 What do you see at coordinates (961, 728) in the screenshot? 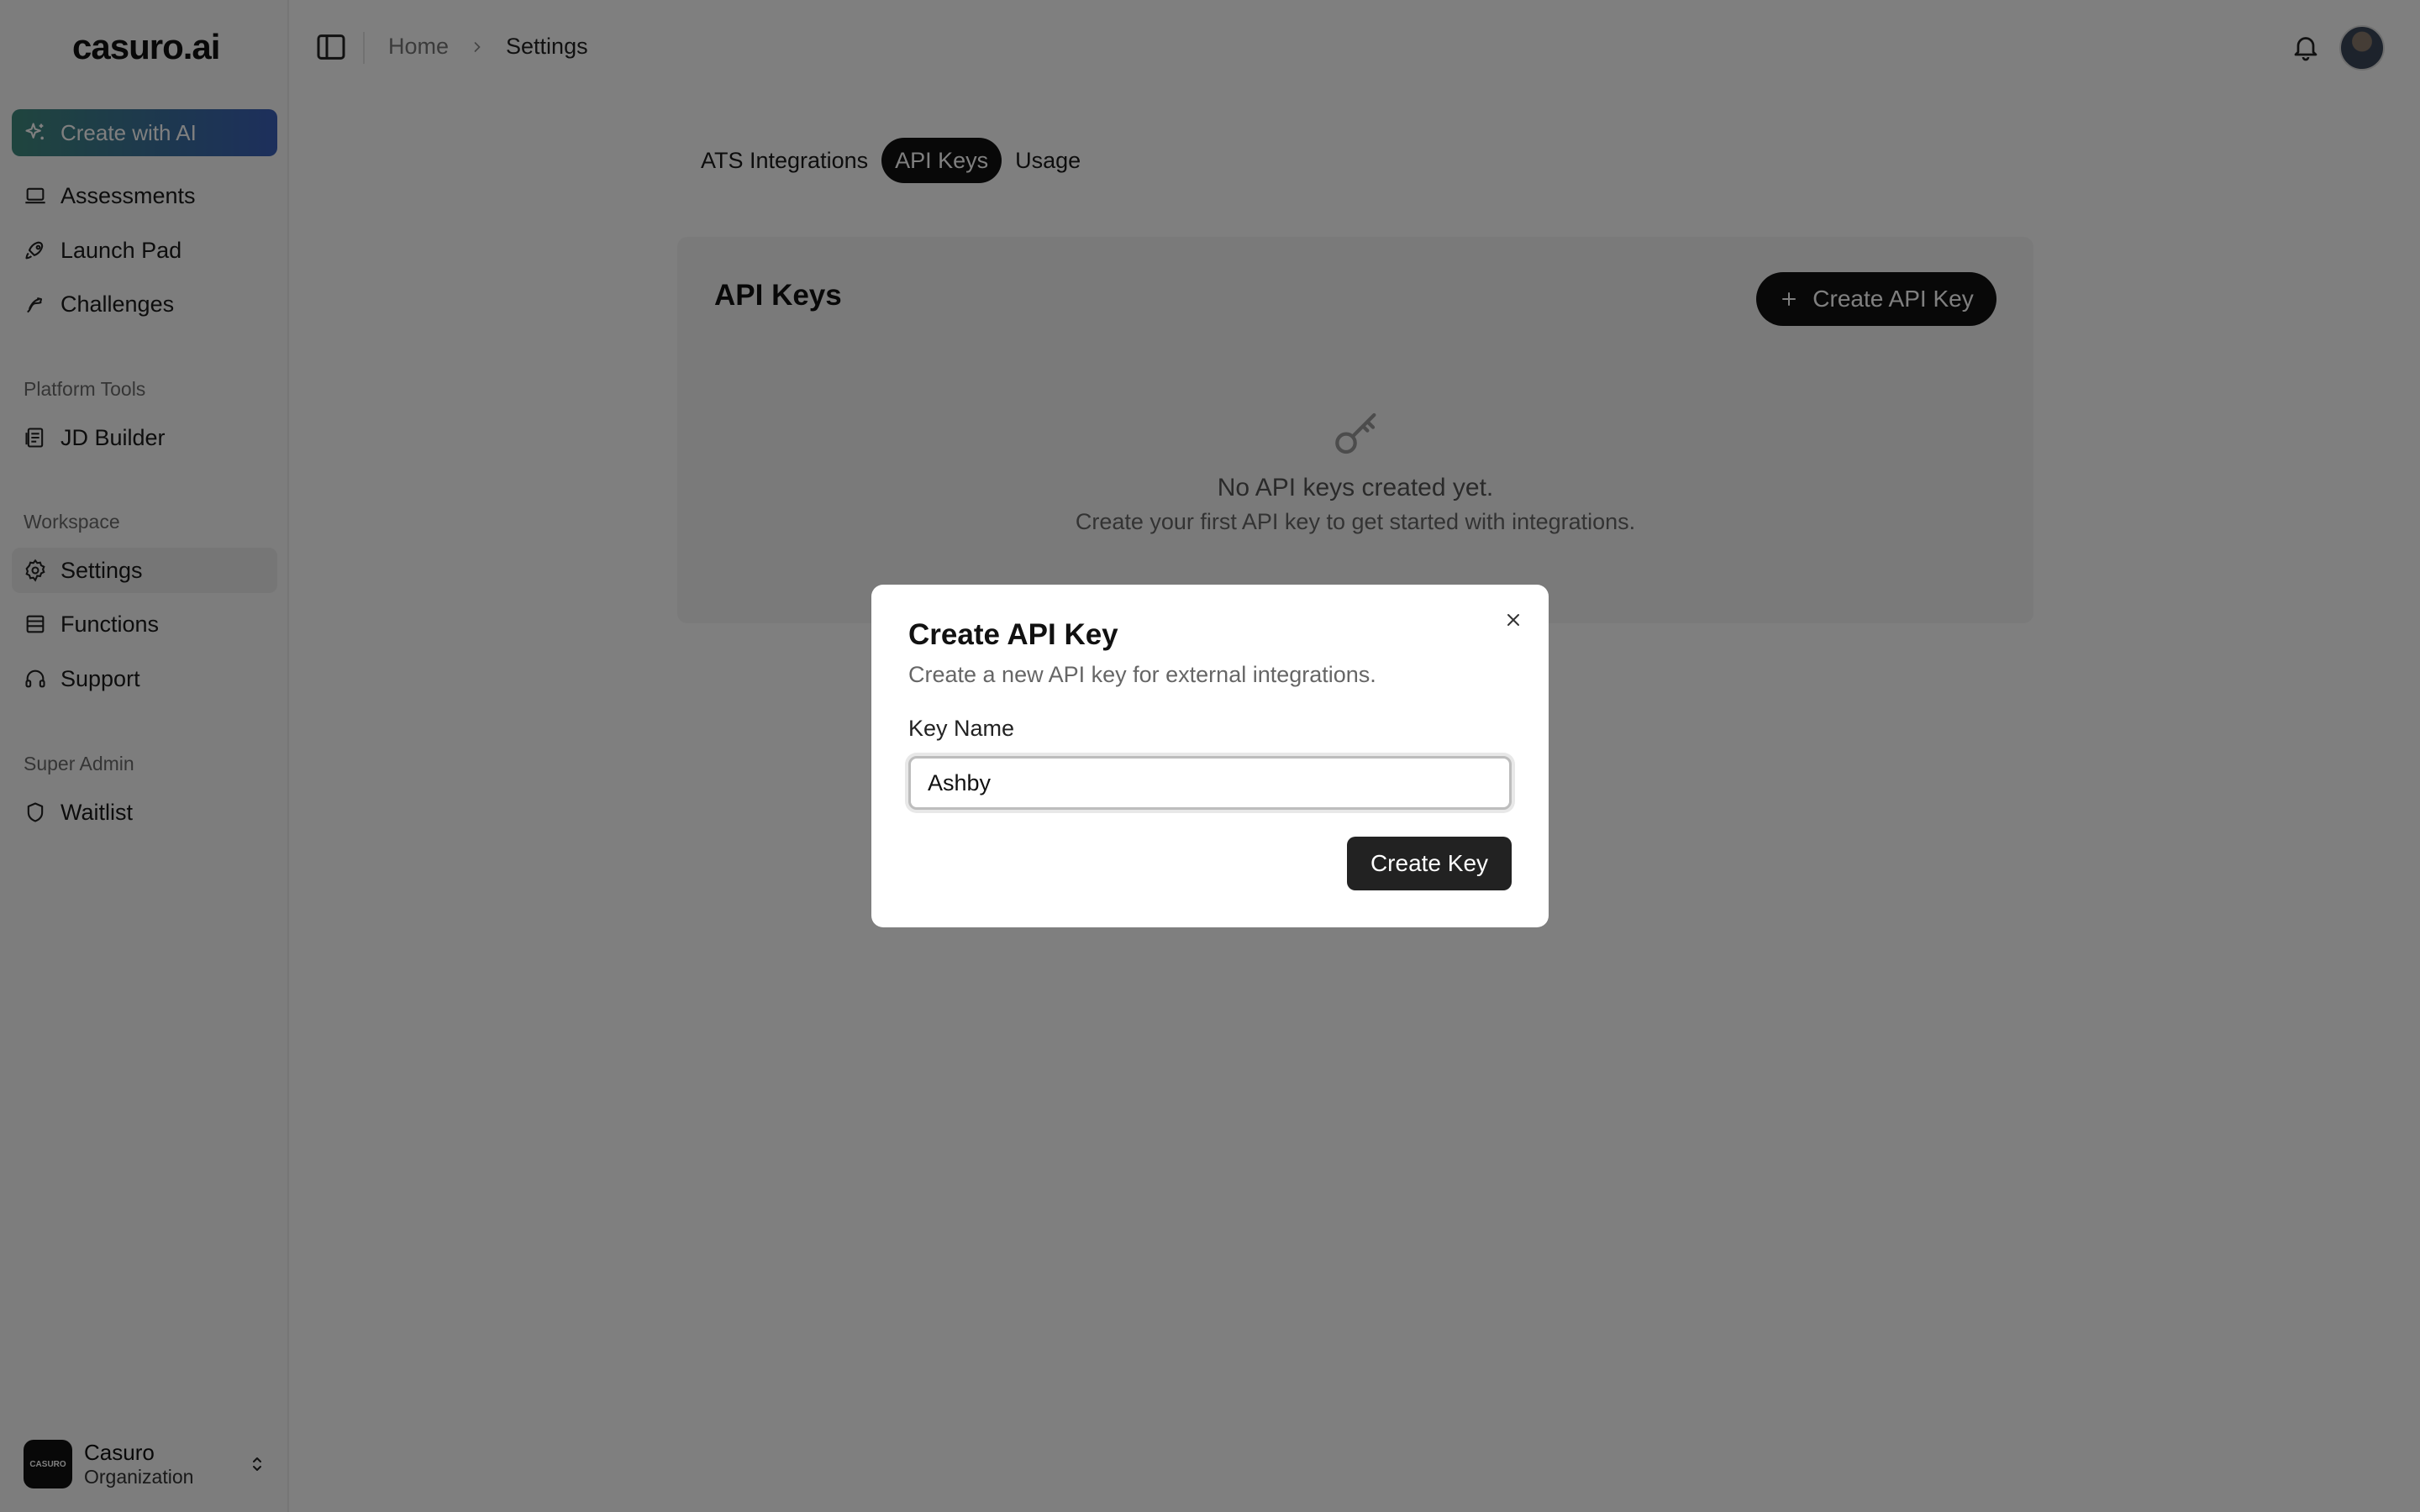
I see `key-name-label: Key Name` at bounding box center [961, 728].